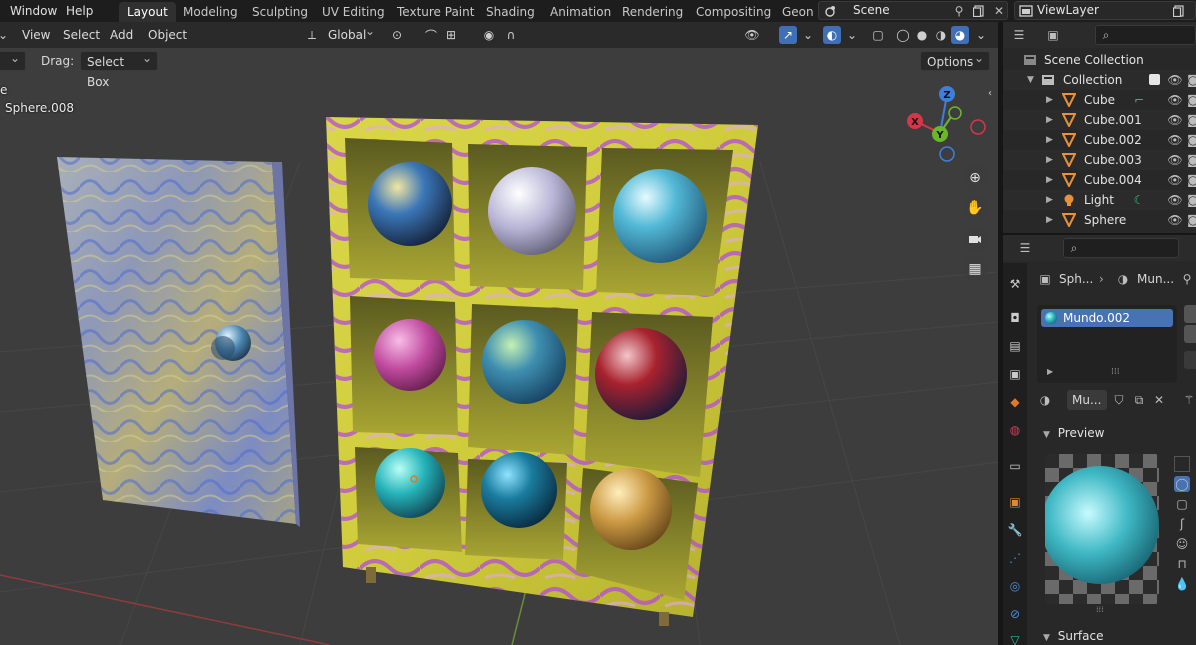  I want to click on zoom-icon: ⊕, so click(975, 178).